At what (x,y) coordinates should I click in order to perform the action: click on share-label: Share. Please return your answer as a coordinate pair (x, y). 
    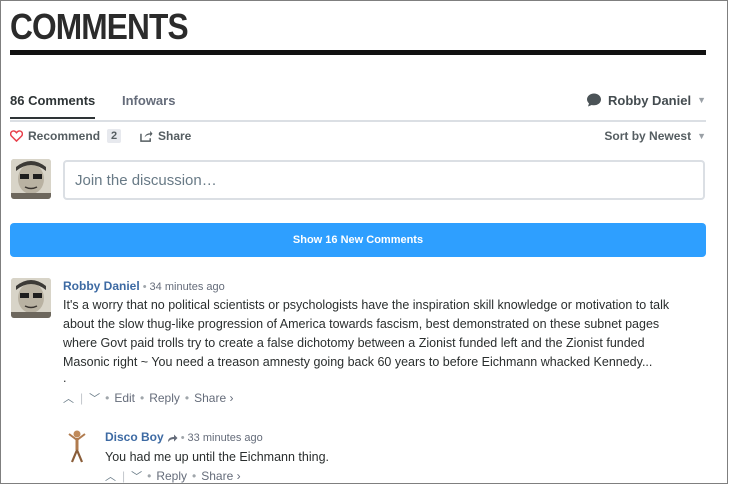
    Looking at the image, I should click on (175, 136).